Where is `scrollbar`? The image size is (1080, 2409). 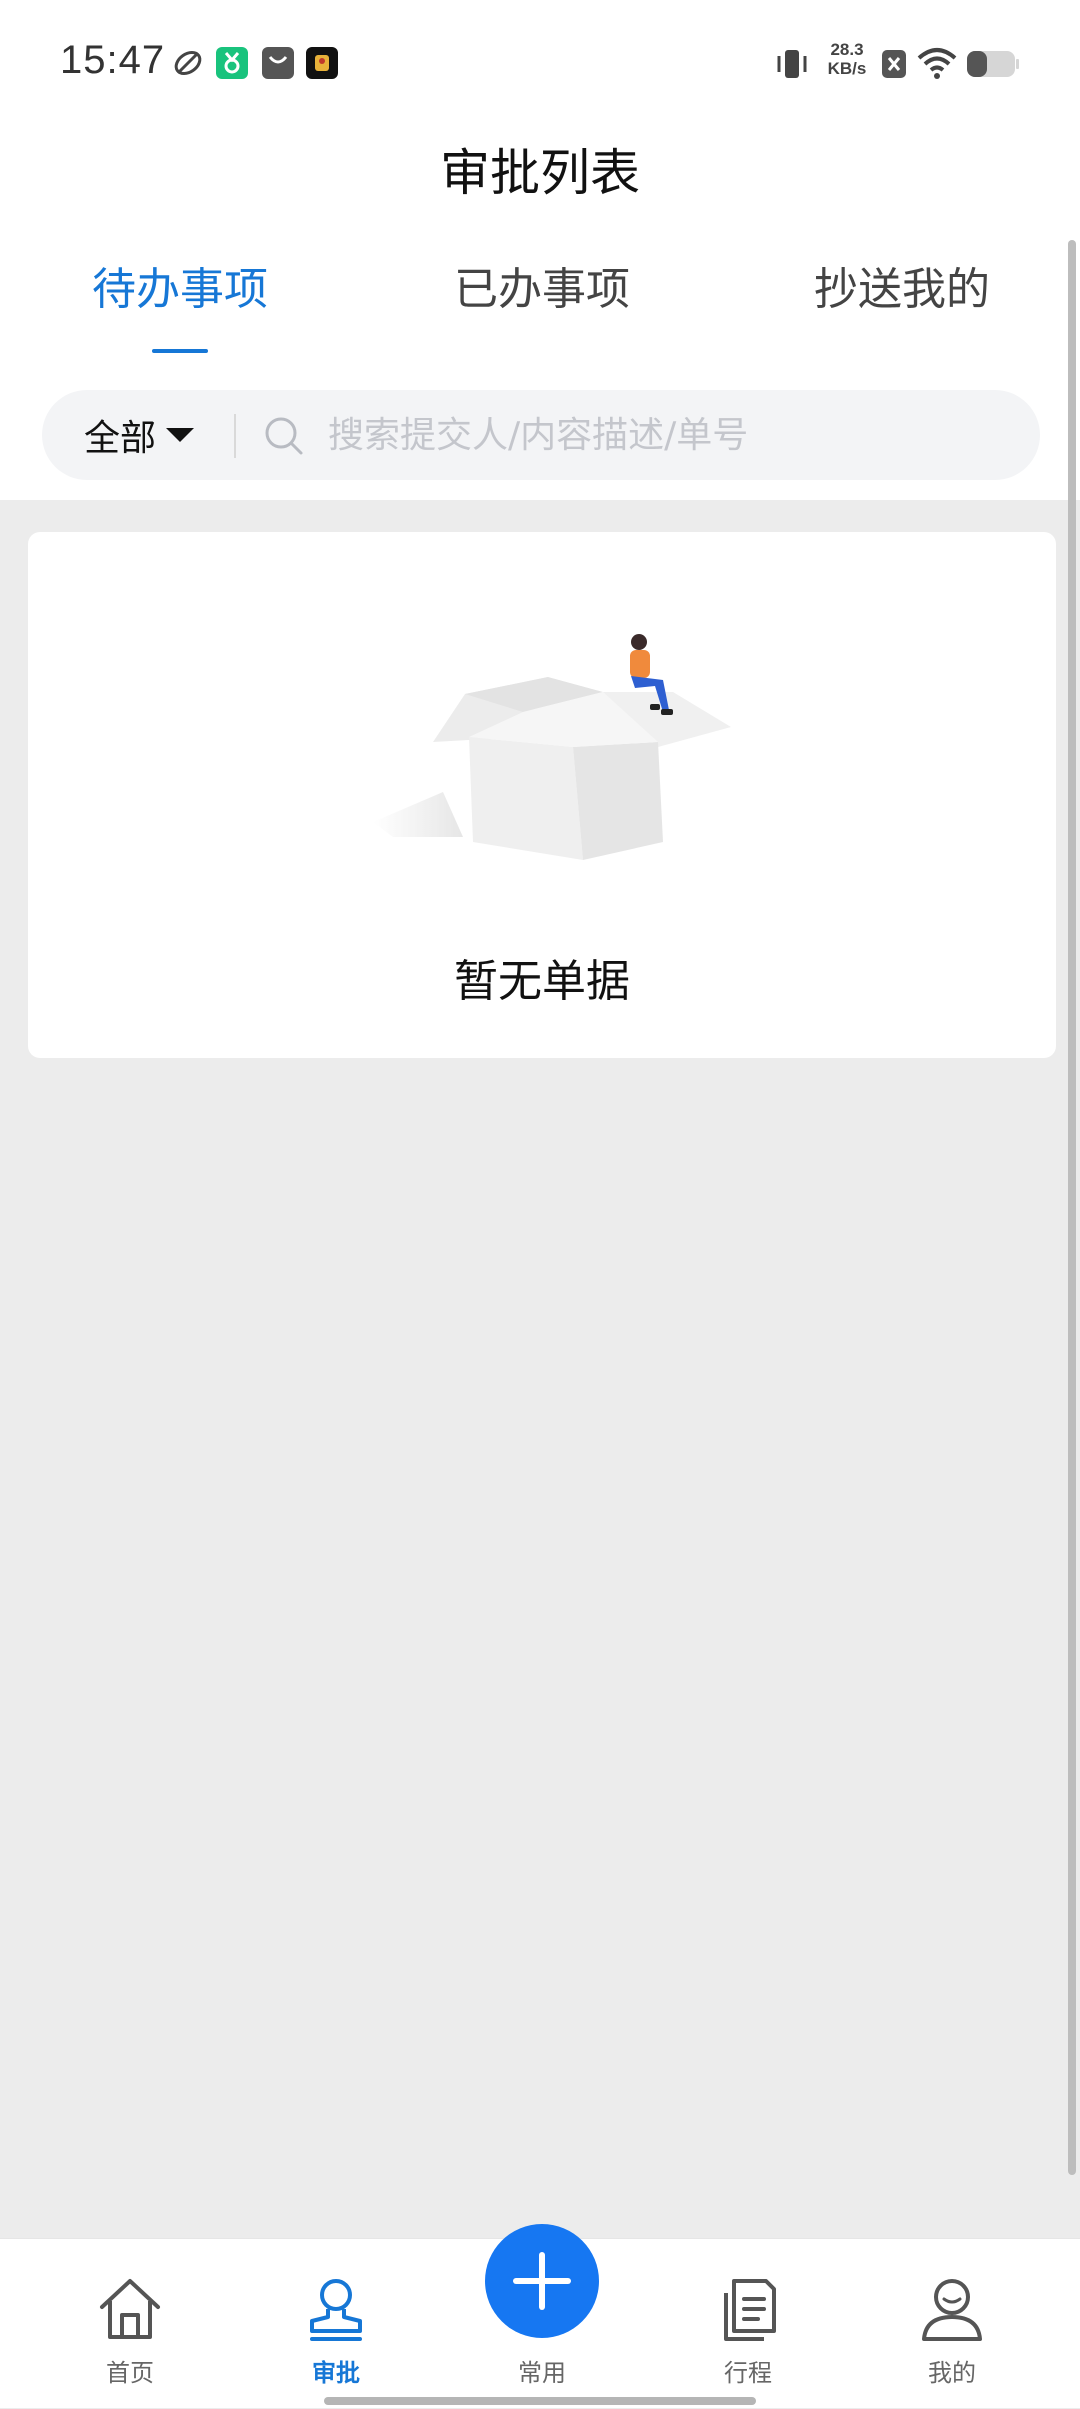
scrollbar is located at coordinates (1072, 1207).